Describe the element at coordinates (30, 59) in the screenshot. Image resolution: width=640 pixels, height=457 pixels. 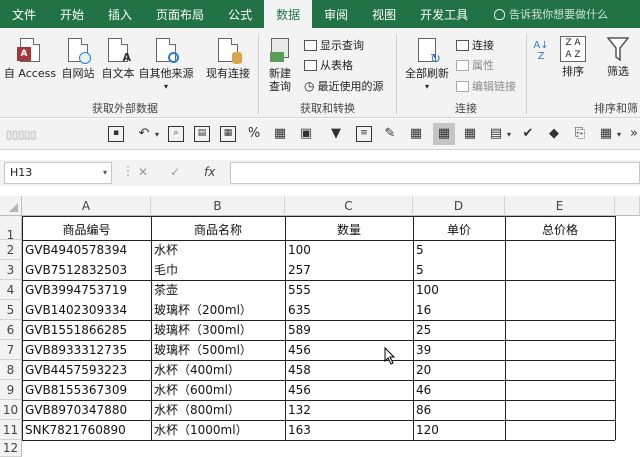
I see `from-access-button: A 自 Access` at that location.